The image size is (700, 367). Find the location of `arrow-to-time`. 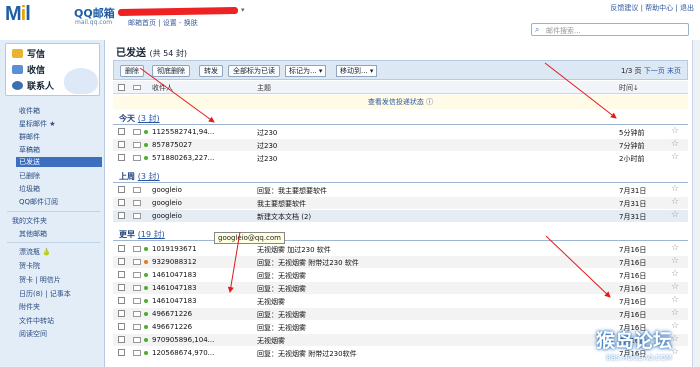

arrow-to-time is located at coordinates (580, 90).